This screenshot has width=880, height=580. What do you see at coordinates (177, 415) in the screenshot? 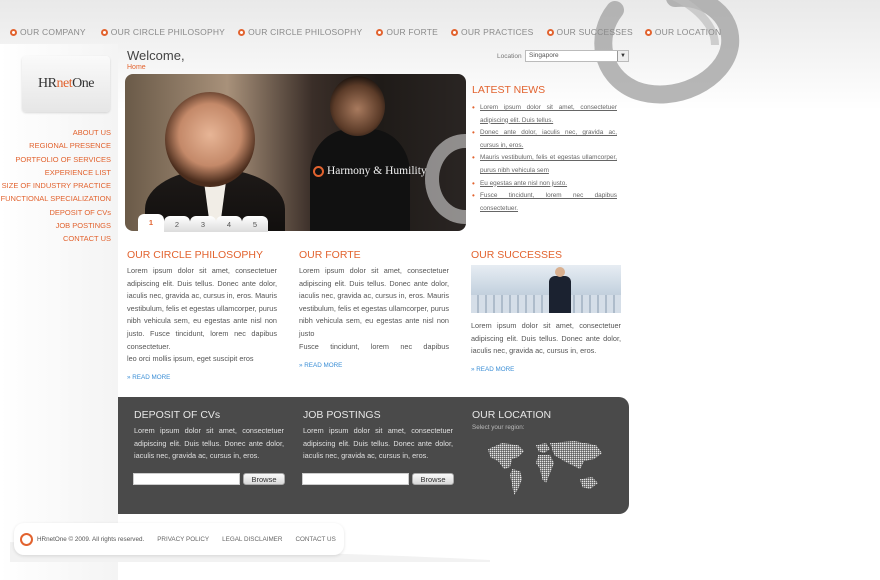
I see `block-title: DEPOSIT OF CVs` at bounding box center [177, 415].